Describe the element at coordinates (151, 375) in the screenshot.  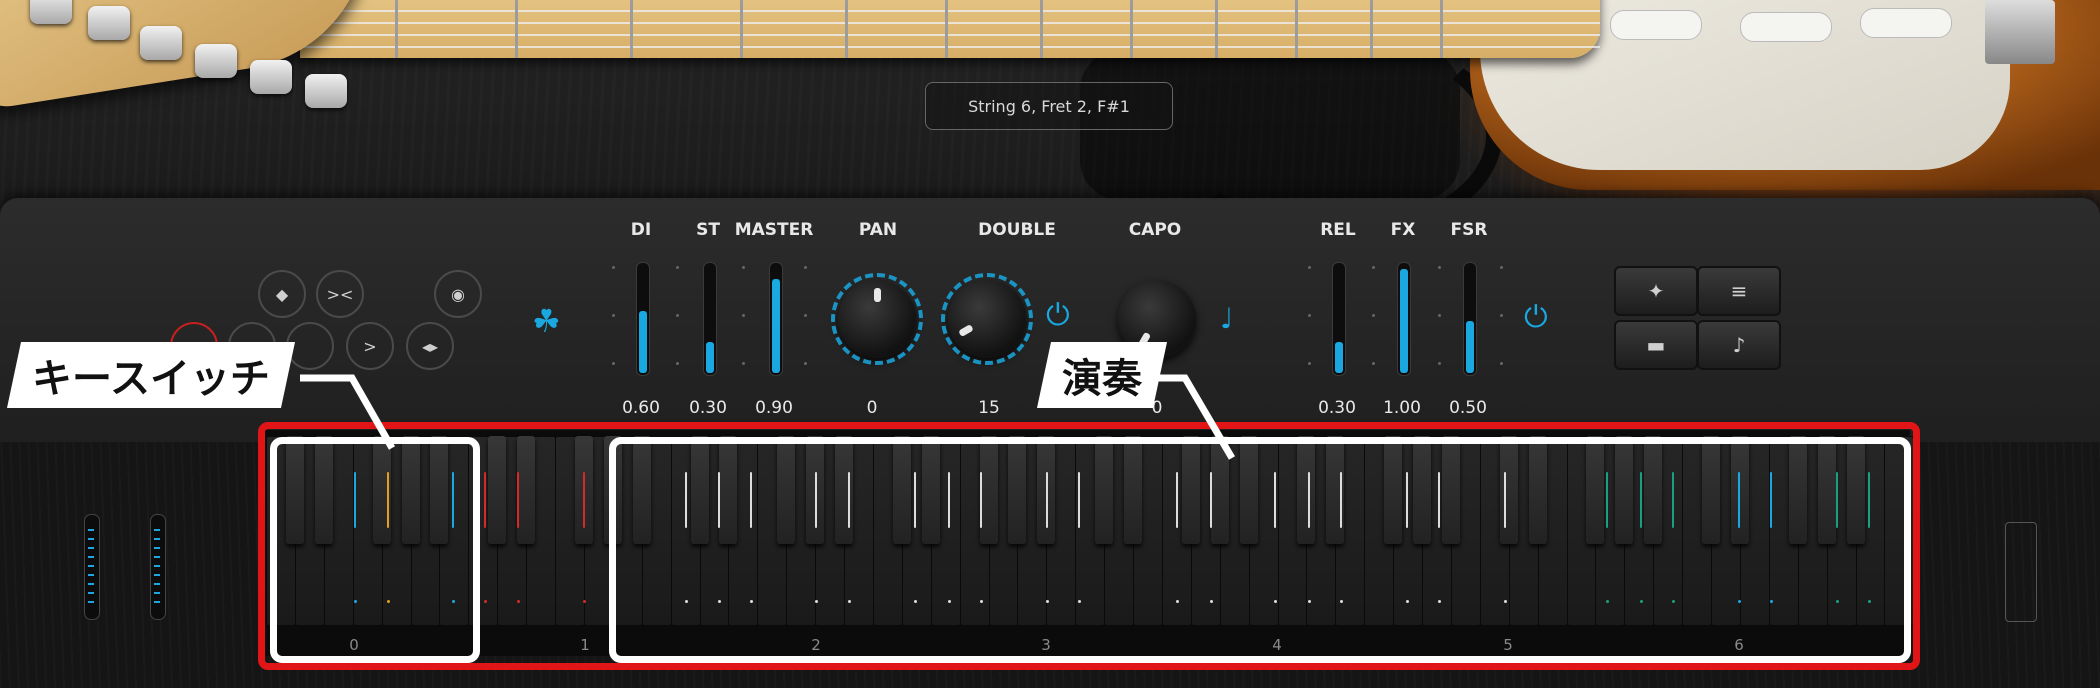
I see `keyswitch-callout: キースイッチ` at that location.